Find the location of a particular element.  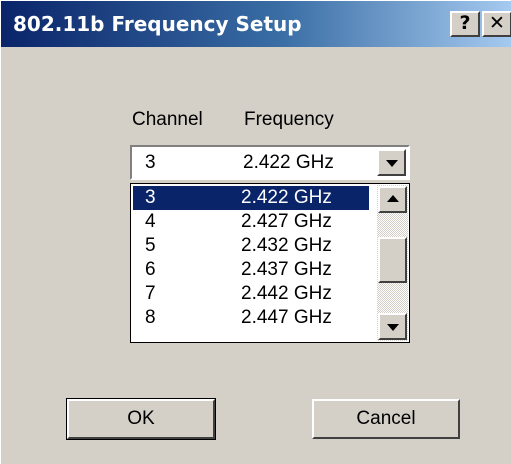

frequency-column-header: Frequency is located at coordinates (289, 119).